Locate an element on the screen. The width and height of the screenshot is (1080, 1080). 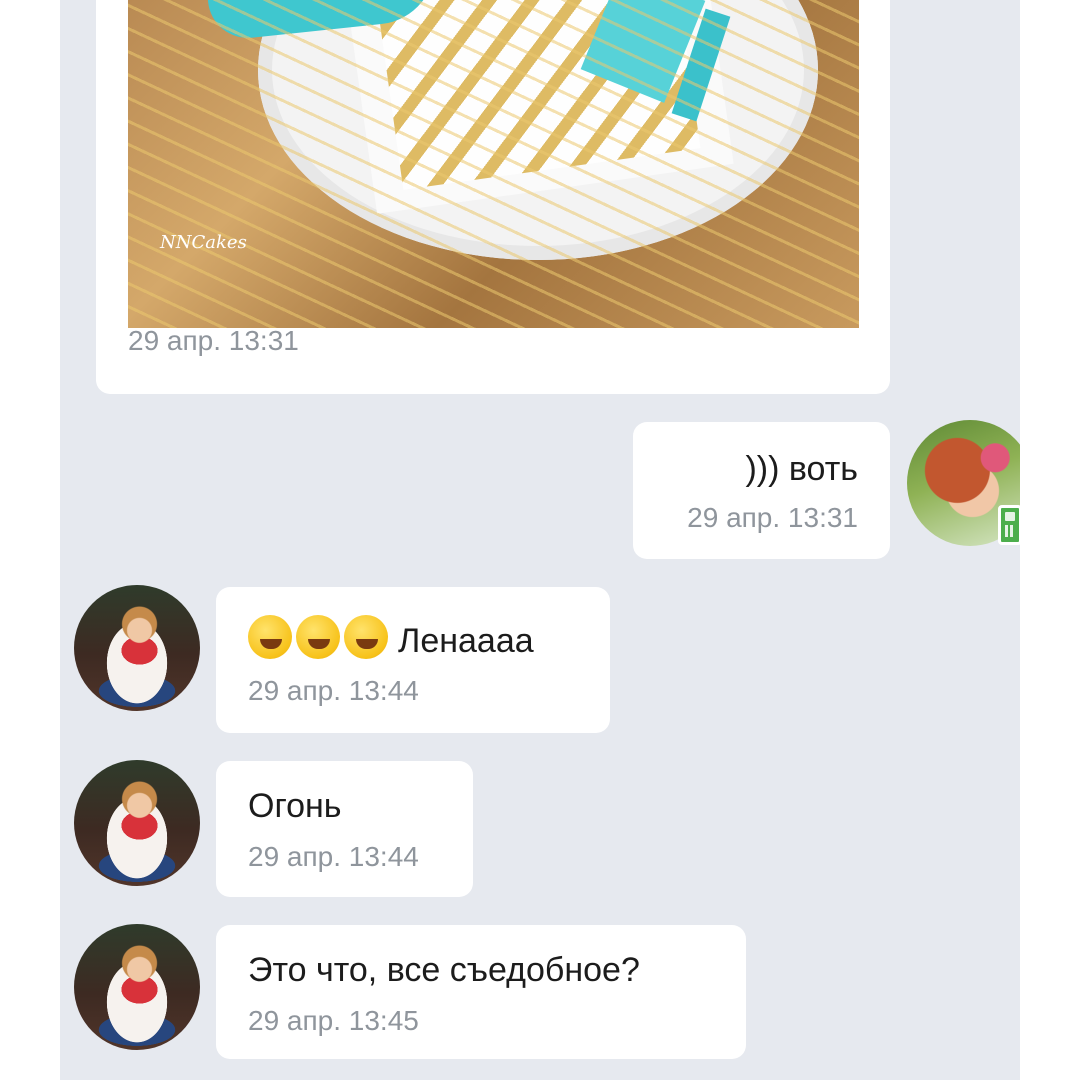
incoming-message-bubble: Это что, все съедобное? 29 апр. 13:45 is located at coordinates (481, 992).